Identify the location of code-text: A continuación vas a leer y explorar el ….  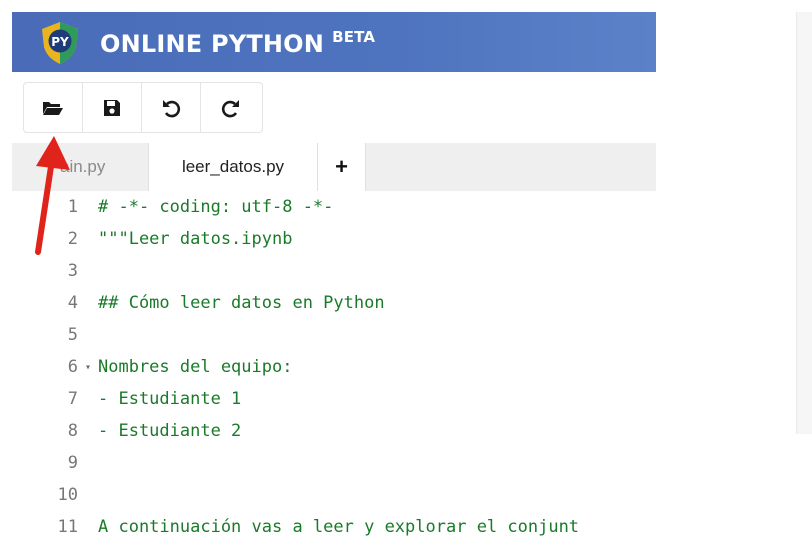
(339, 527).